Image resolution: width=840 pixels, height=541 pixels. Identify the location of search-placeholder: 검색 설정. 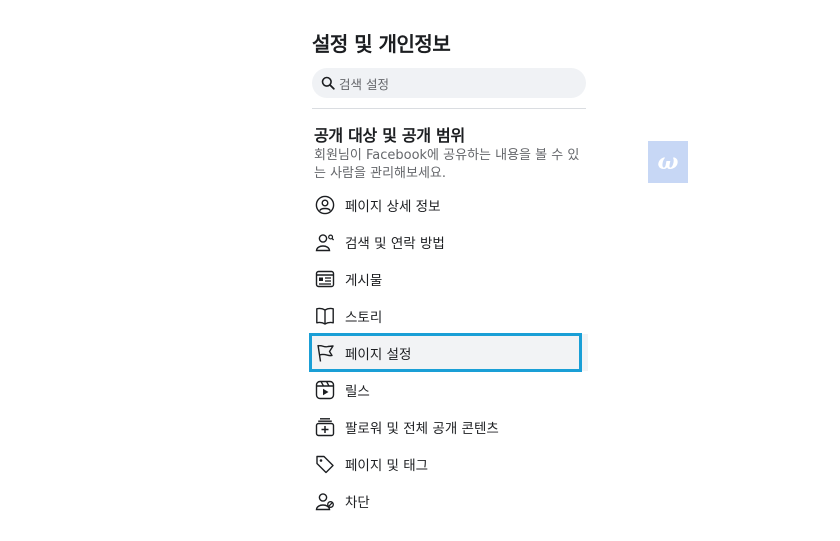
(364, 84).